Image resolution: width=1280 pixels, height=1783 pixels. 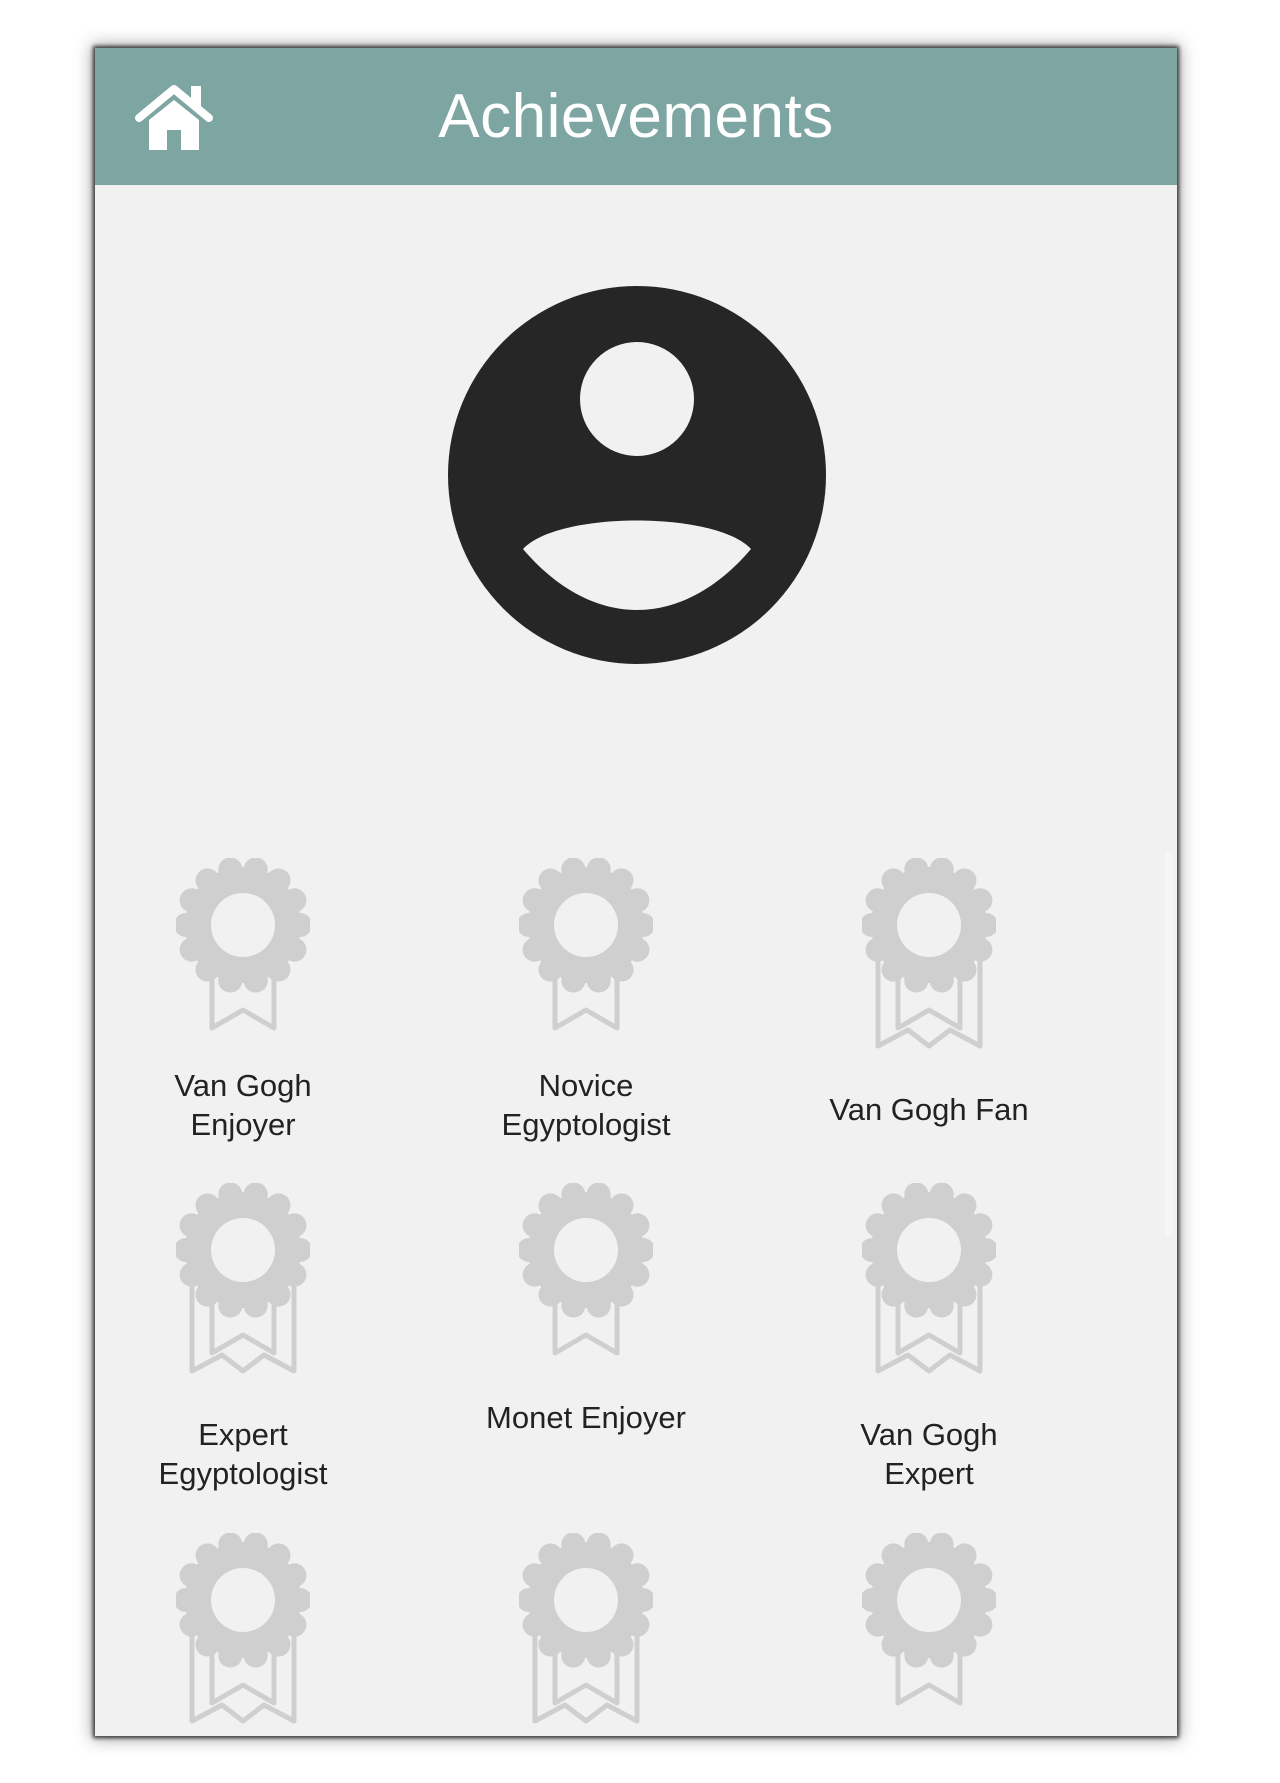 I want to click on achievement-label-line1: Van Gogh Fan, so click(x=929, y=1109).